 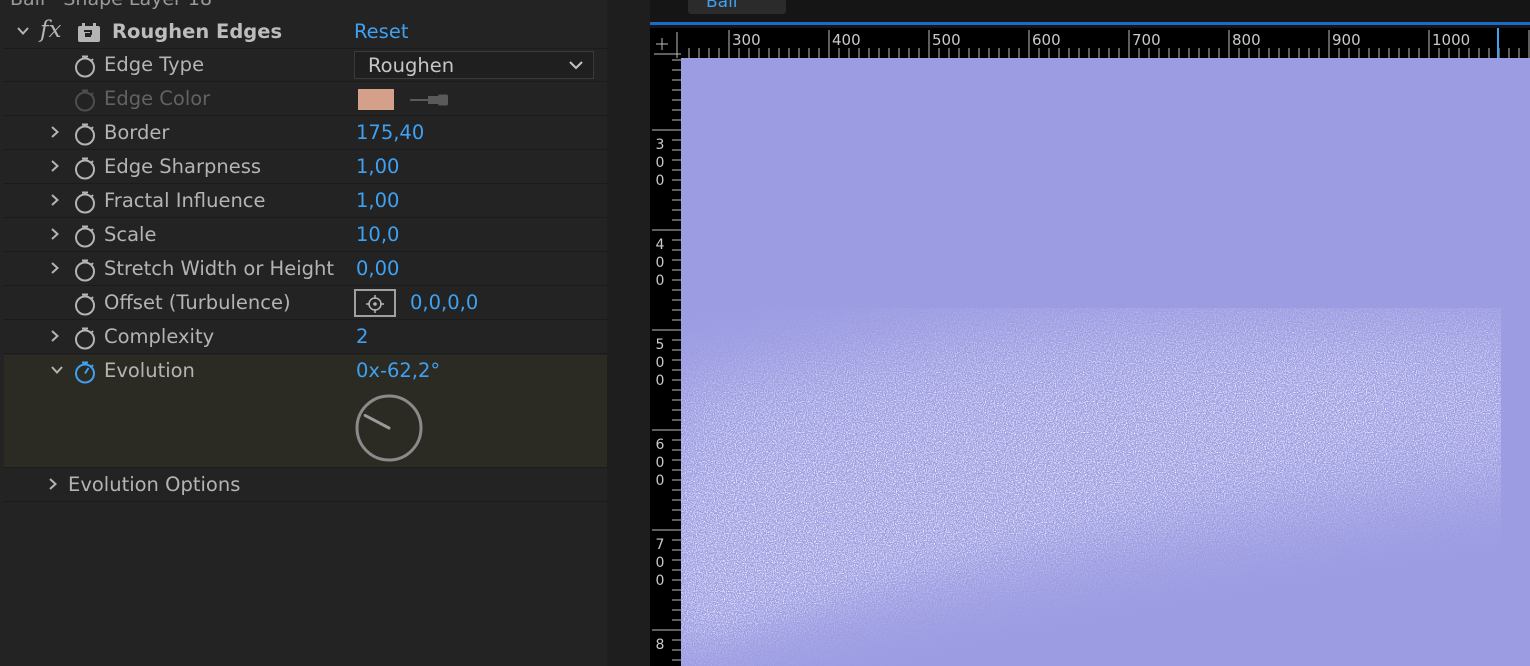 What do you see at coordinates (1146, 40) in the screenshot?
I see `ruler-h-label: 700` at bounding box center [1146, 40].